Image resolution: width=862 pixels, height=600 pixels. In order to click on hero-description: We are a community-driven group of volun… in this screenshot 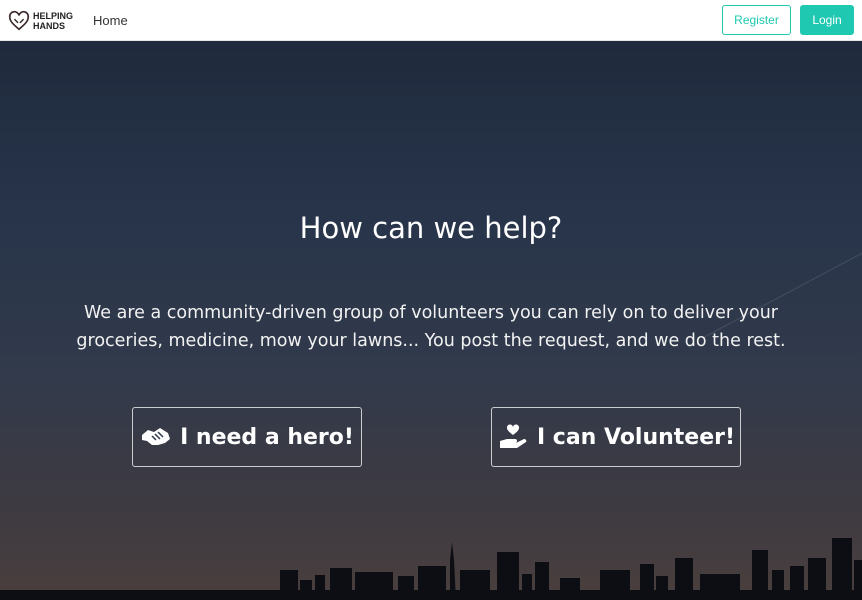, I will do `click(431, 327)`.